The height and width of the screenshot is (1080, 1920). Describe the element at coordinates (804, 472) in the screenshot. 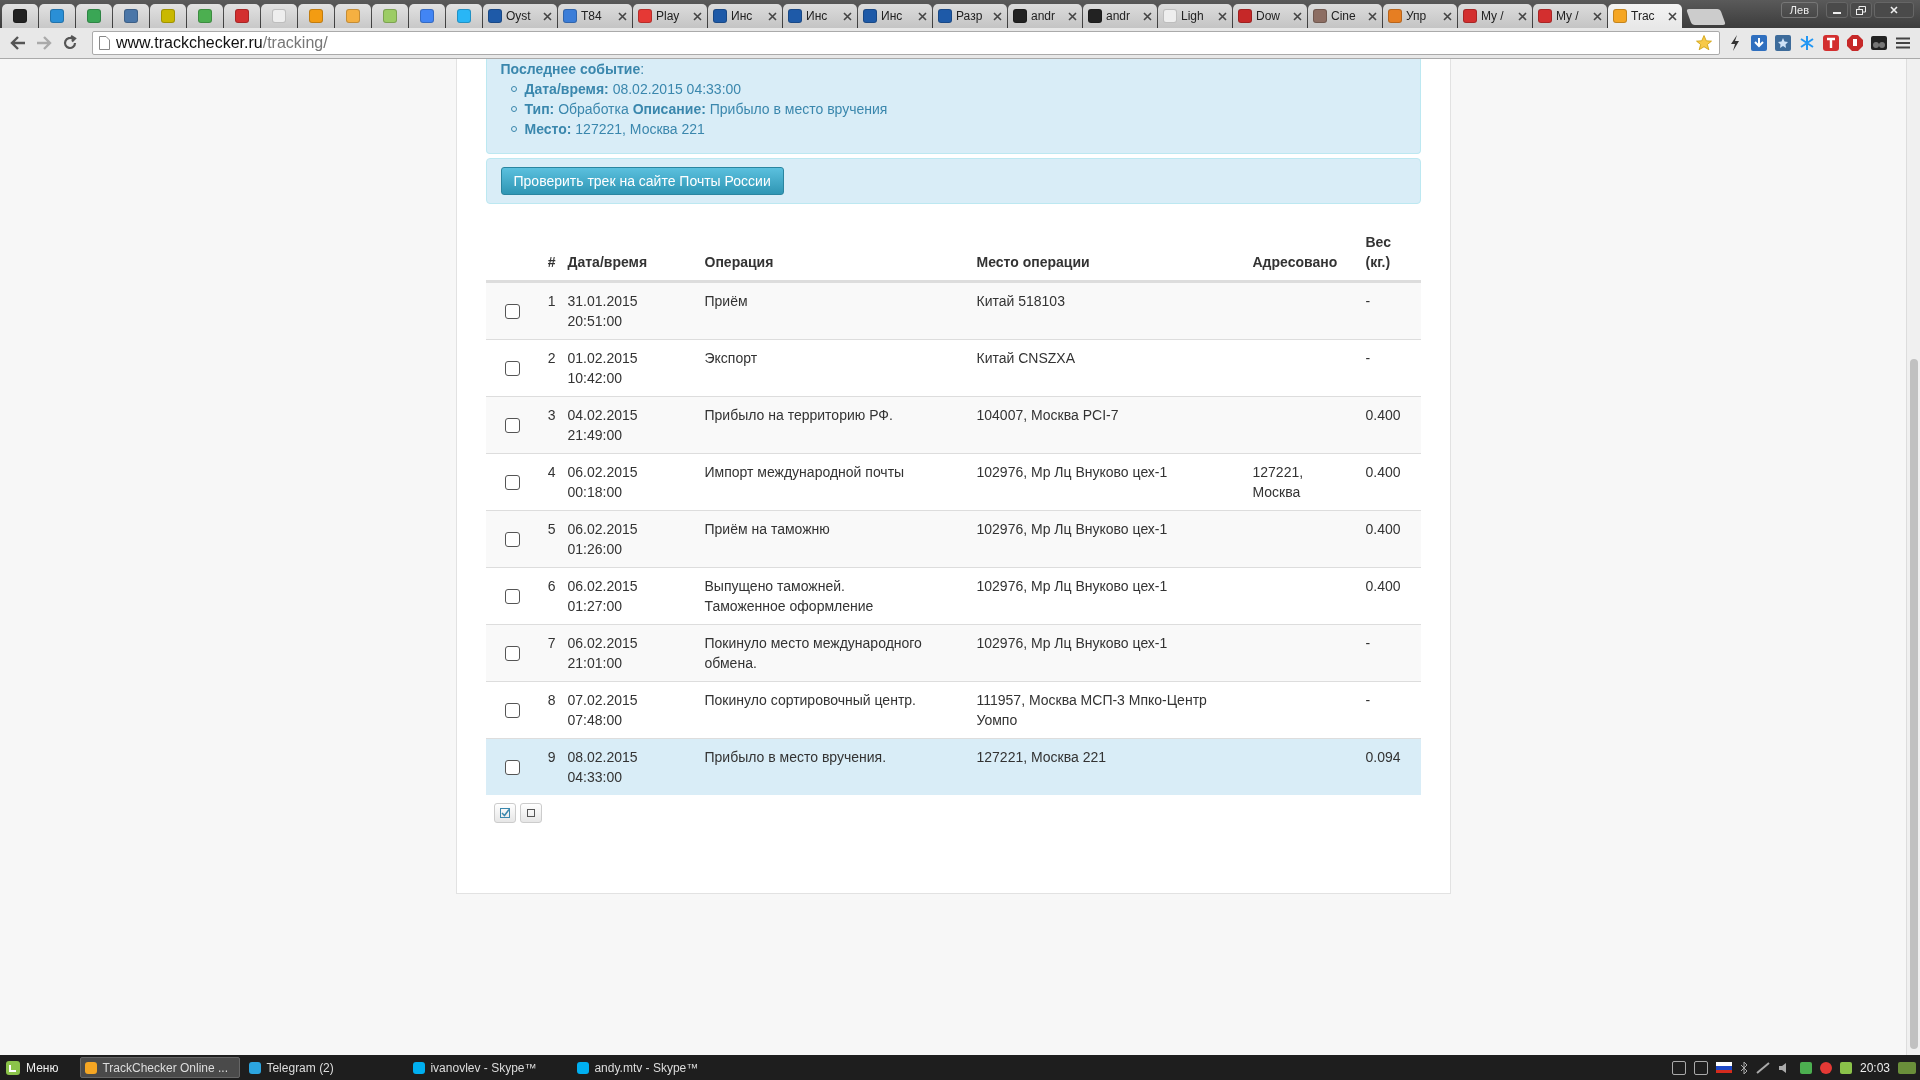

I see `table-cell-text: Импорт международной почты` at that location.